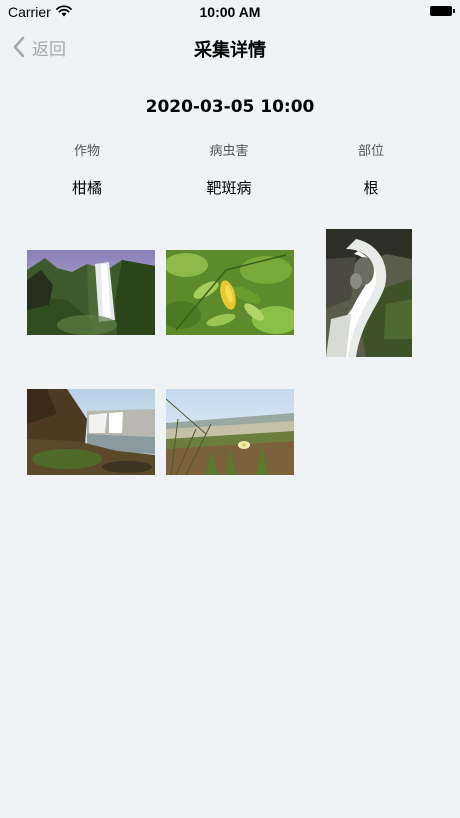  I want to click on crop-field: 作物 柑橘, so click(87, 169).